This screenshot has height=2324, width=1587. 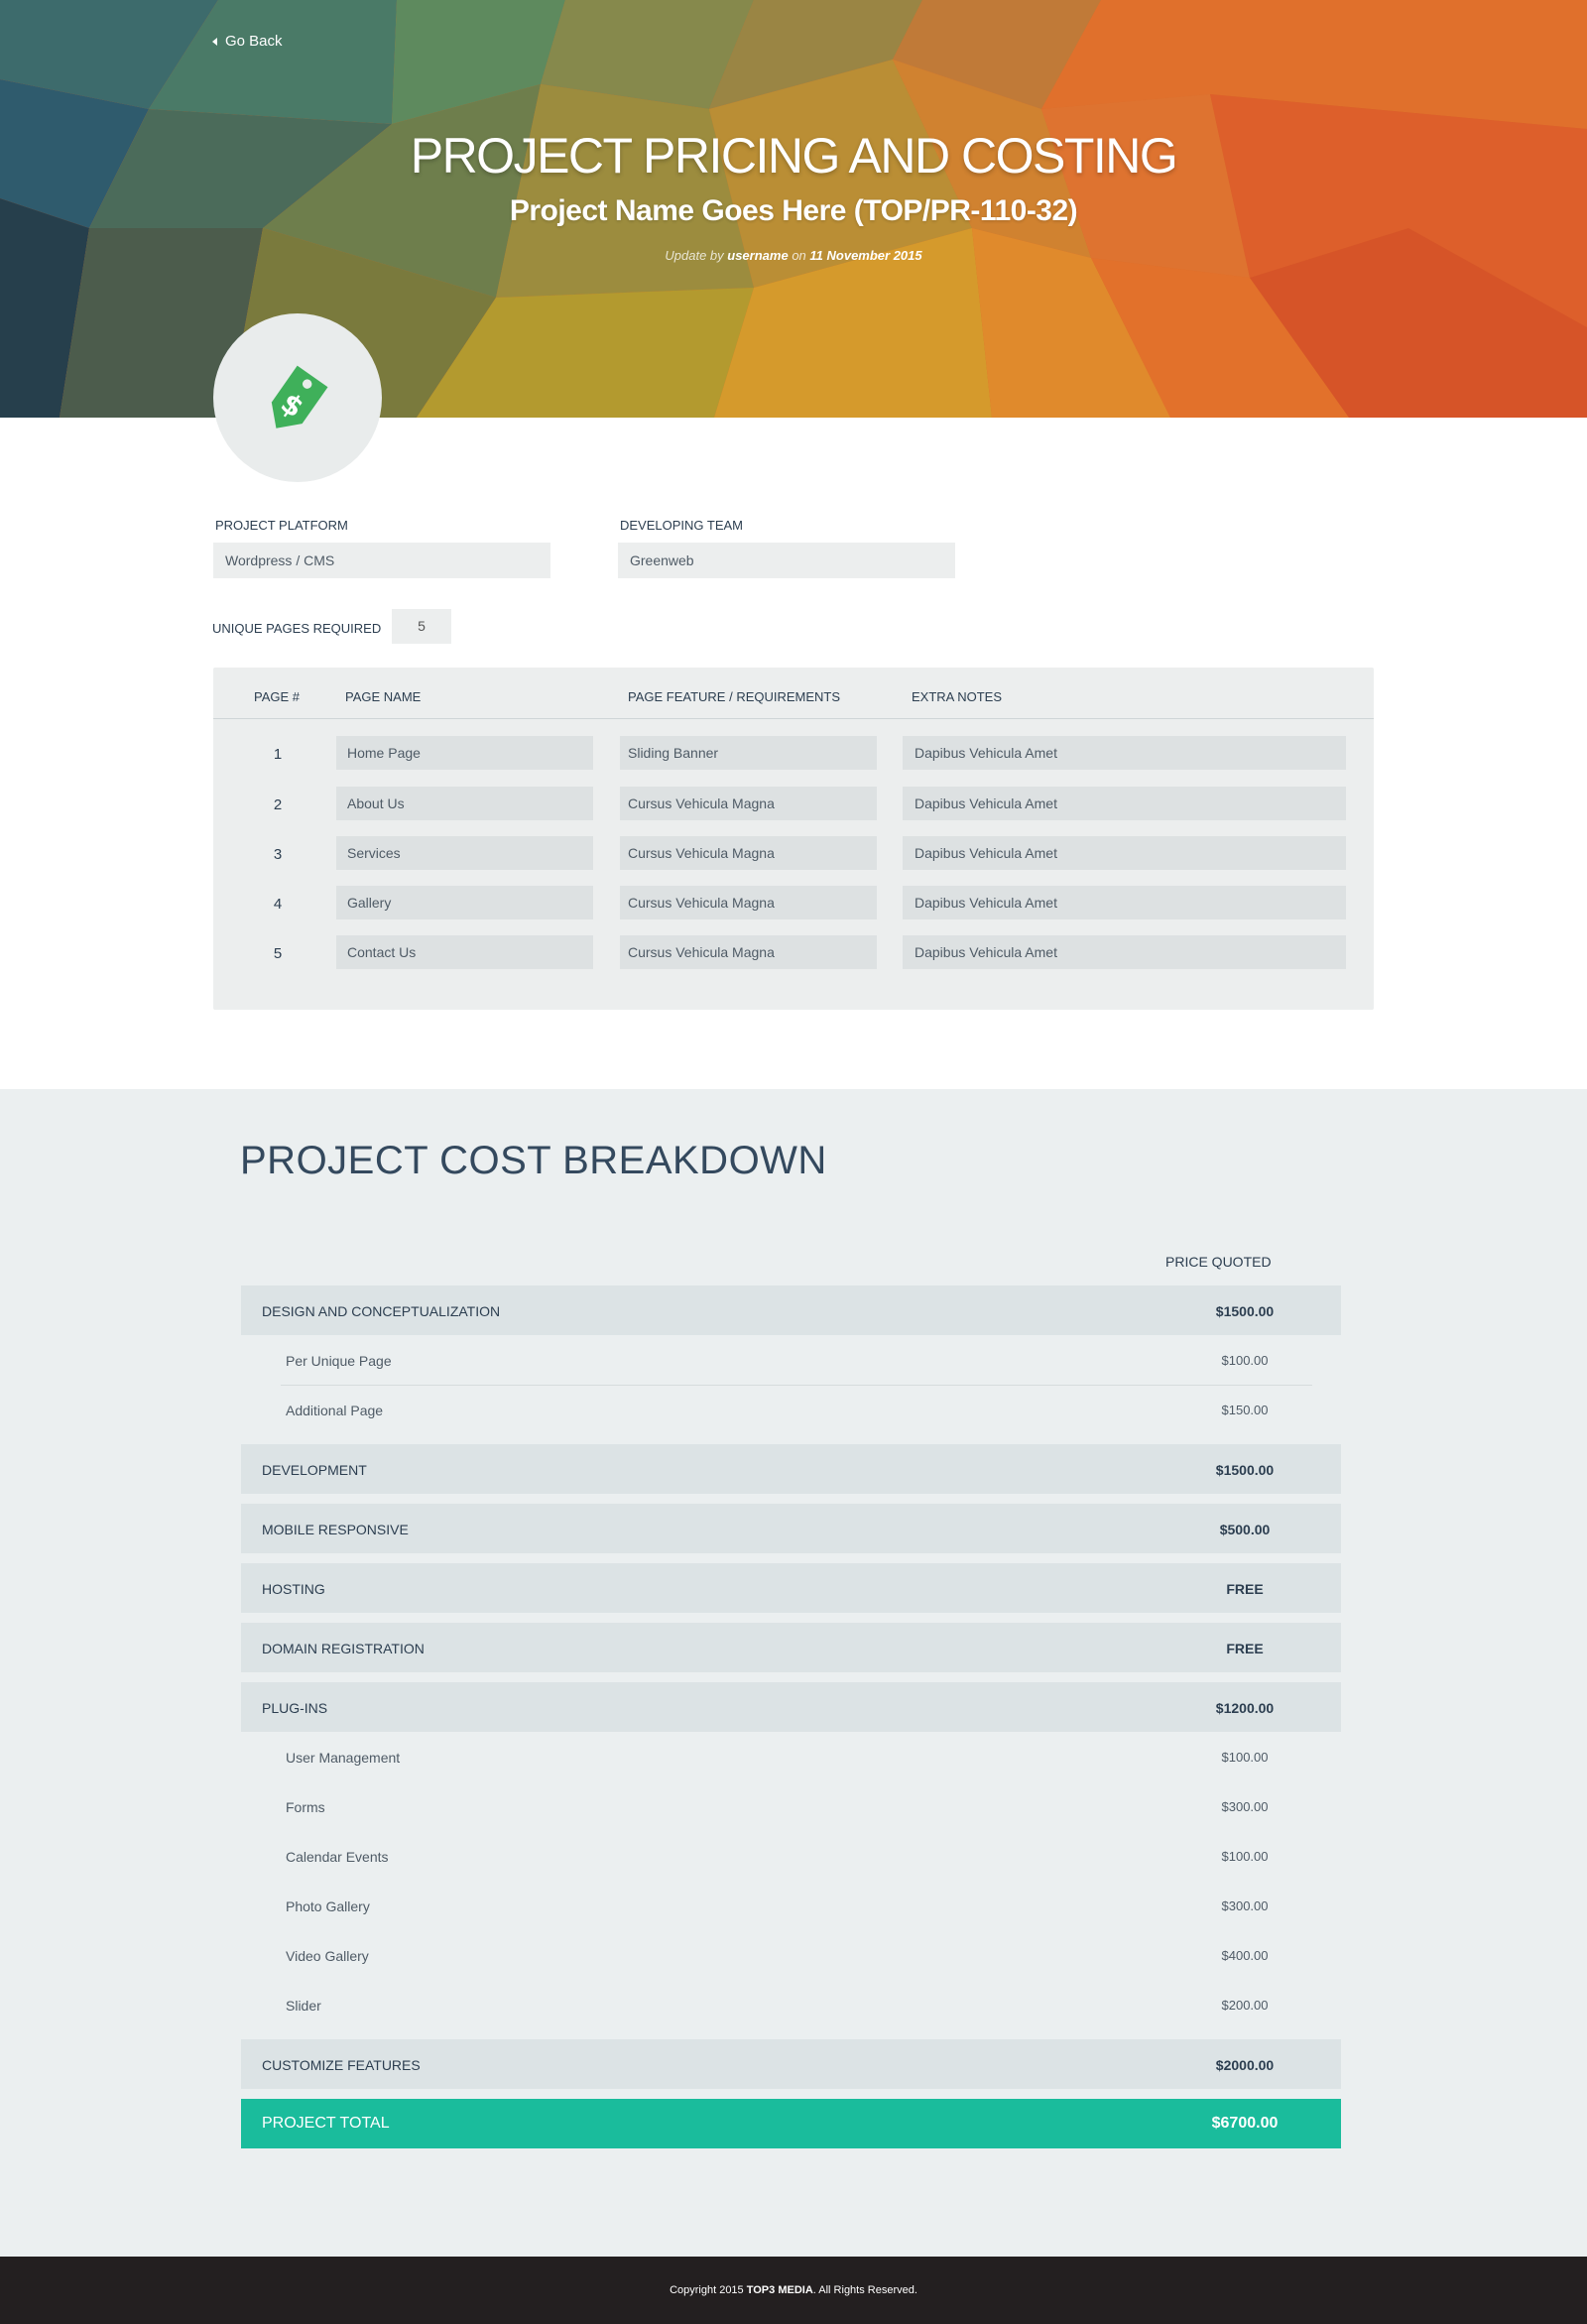 I want to click on cost-label: HOSTING, so click(x=293, y=1589).